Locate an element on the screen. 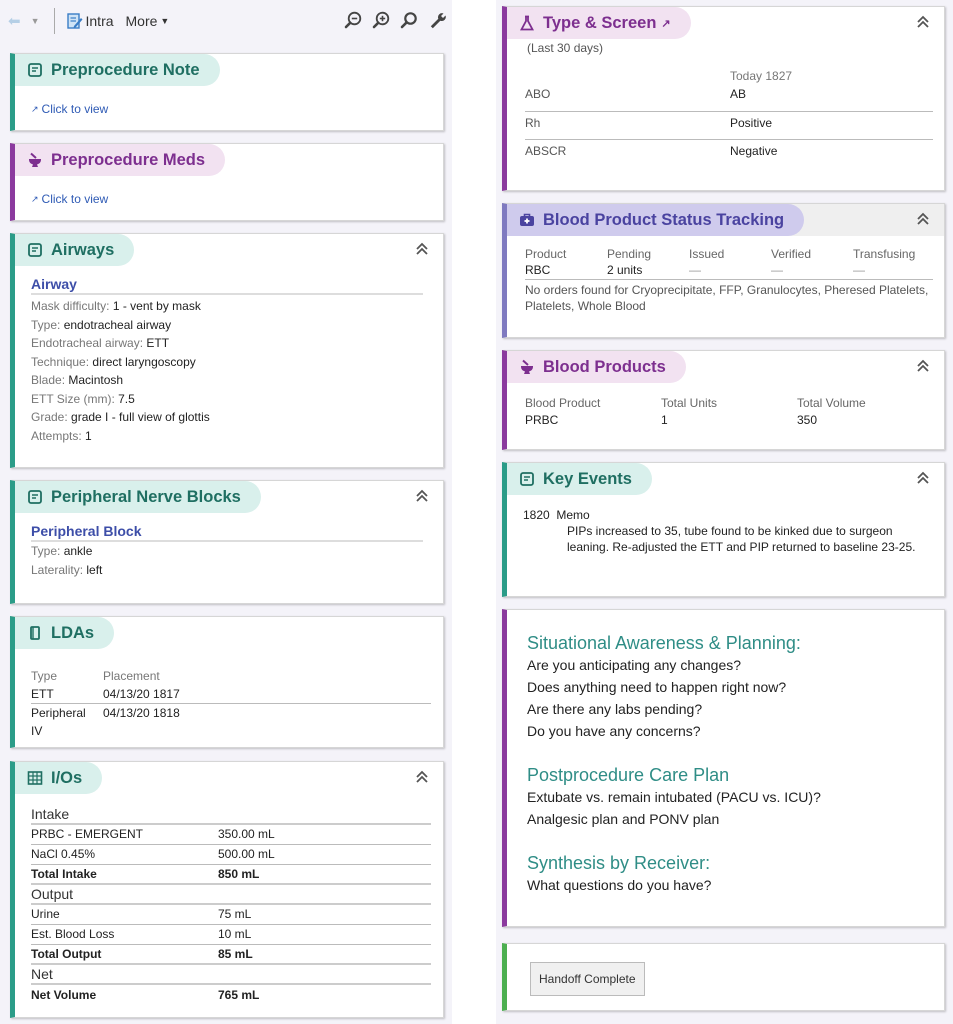  detail-label: Blade: is located at coordinates (50, 380).